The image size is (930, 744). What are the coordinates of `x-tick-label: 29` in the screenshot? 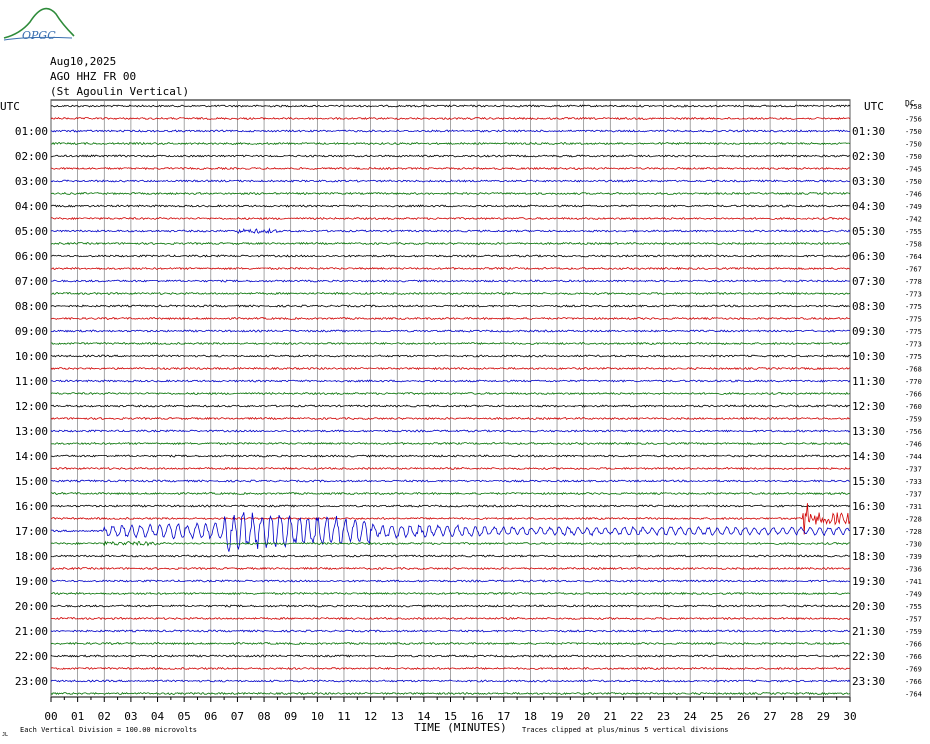 It's located at (823, 716).